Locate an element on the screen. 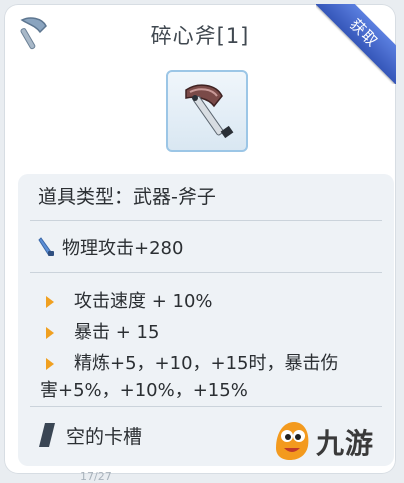 Image resolution: width=404 pixels, height=483 pixels. watermark-logo: 九游 is located at coordinates (329, 440).